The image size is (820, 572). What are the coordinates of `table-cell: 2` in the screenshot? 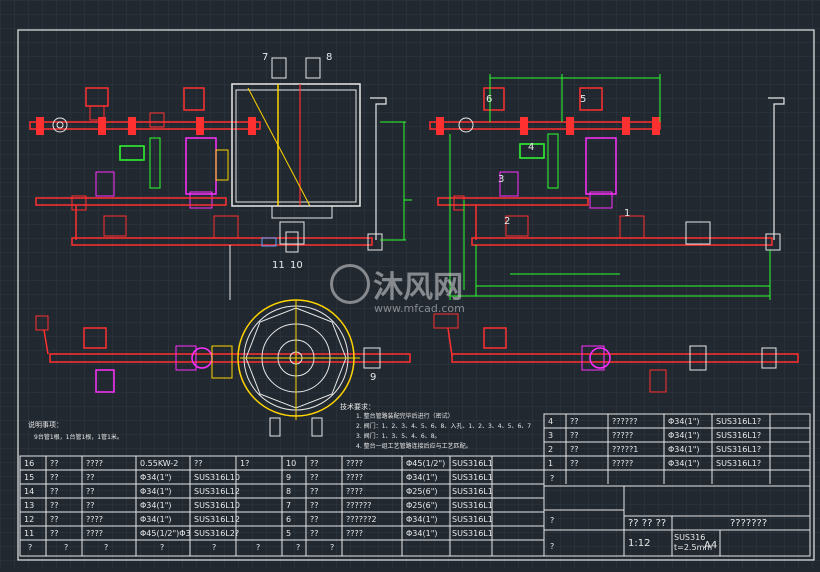 It's located at (551, 449).